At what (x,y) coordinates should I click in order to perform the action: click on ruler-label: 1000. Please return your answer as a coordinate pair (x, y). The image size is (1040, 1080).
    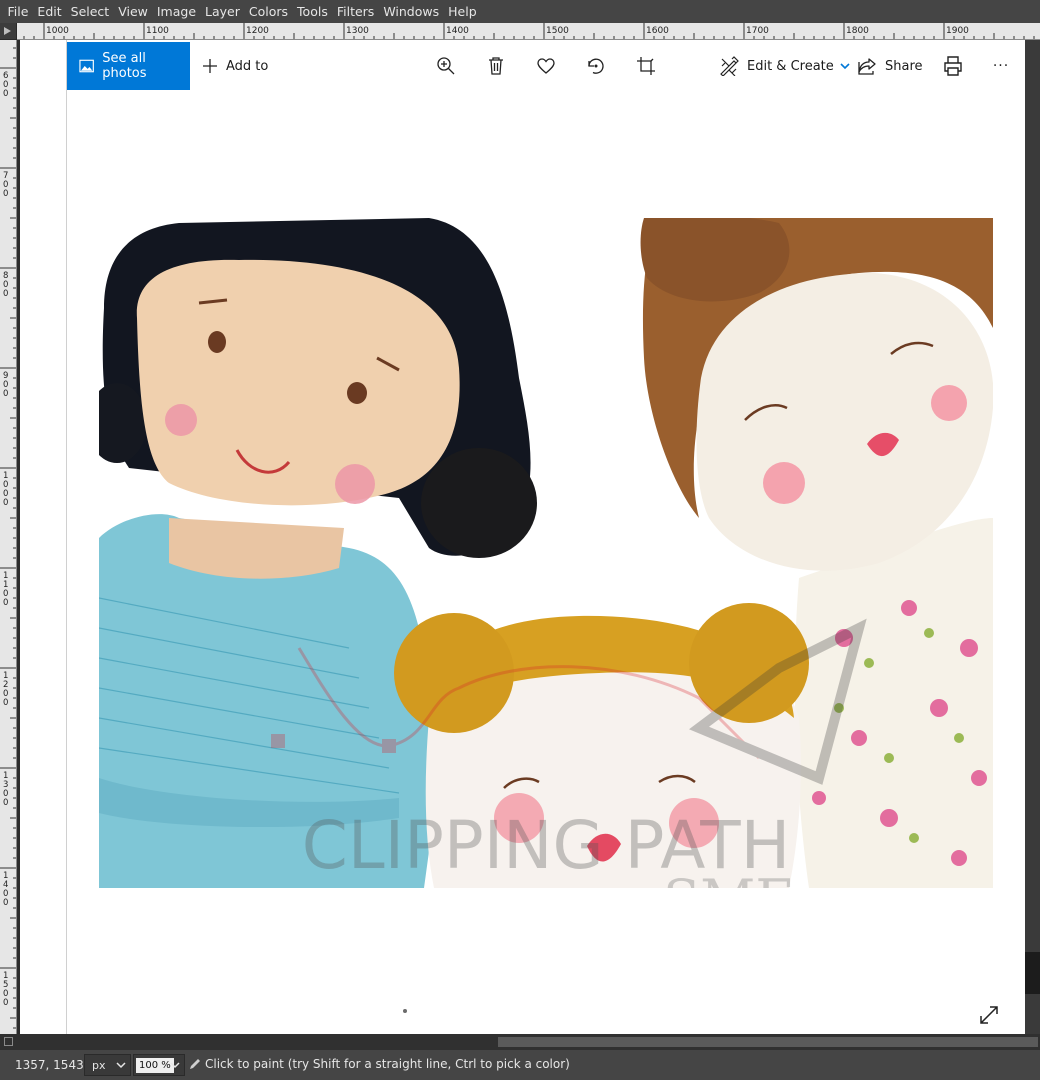
    Looking at the image, I should click on (57, 31).